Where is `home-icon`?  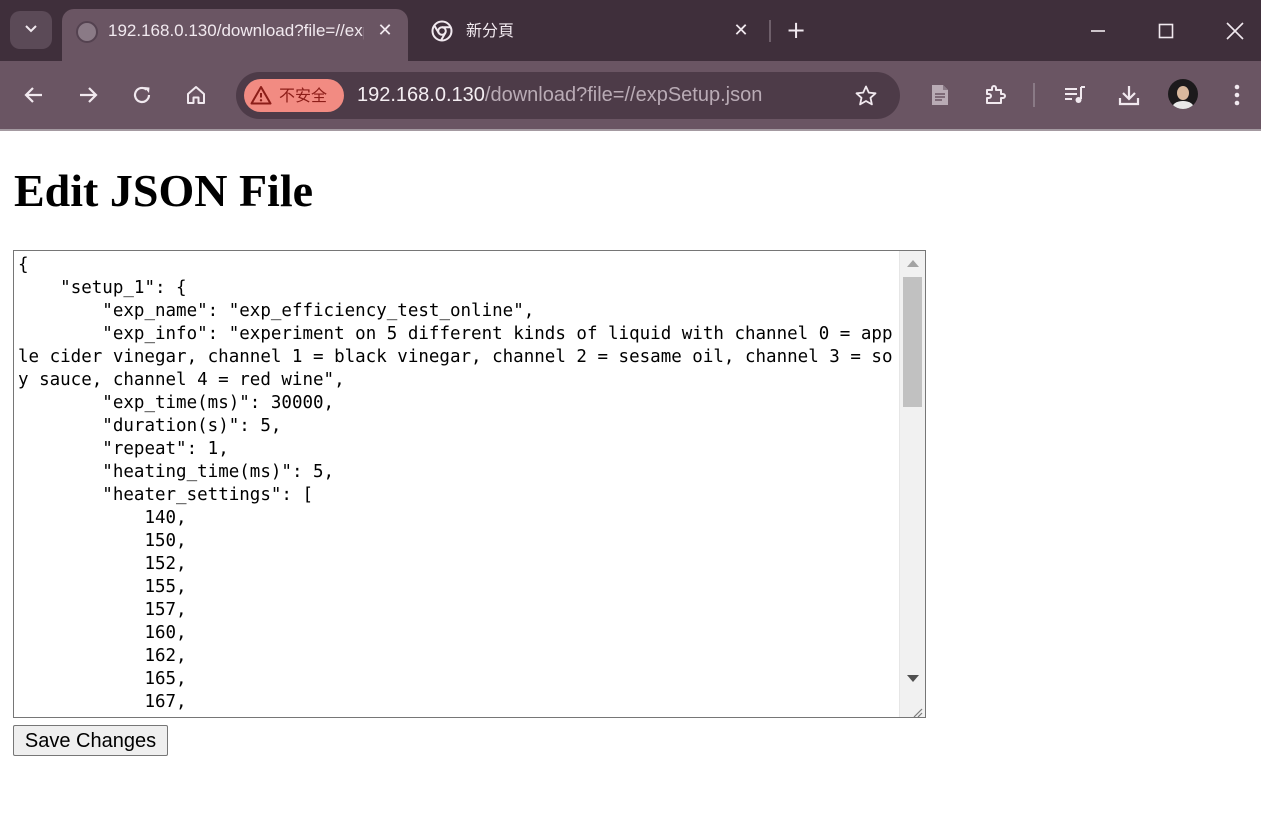
home-icon is located at coordinates (196, 95).